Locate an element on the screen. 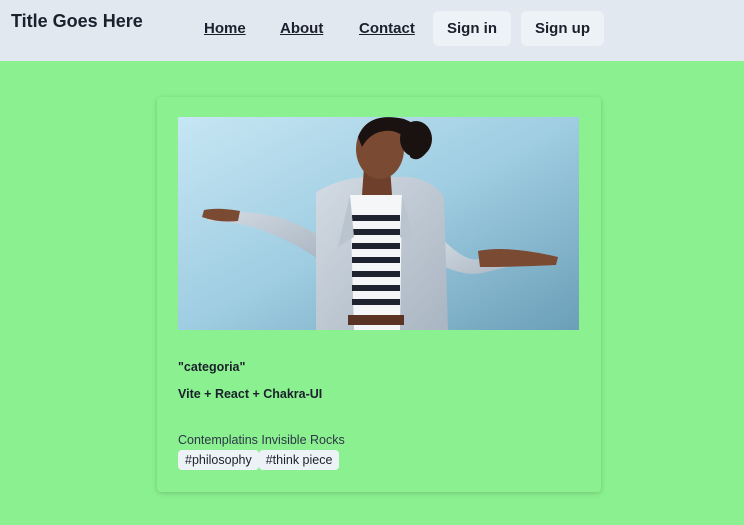 This screenshot has height=525, width=744. tag-list: #philosophy #think piece is located at coordinates (259, 460).